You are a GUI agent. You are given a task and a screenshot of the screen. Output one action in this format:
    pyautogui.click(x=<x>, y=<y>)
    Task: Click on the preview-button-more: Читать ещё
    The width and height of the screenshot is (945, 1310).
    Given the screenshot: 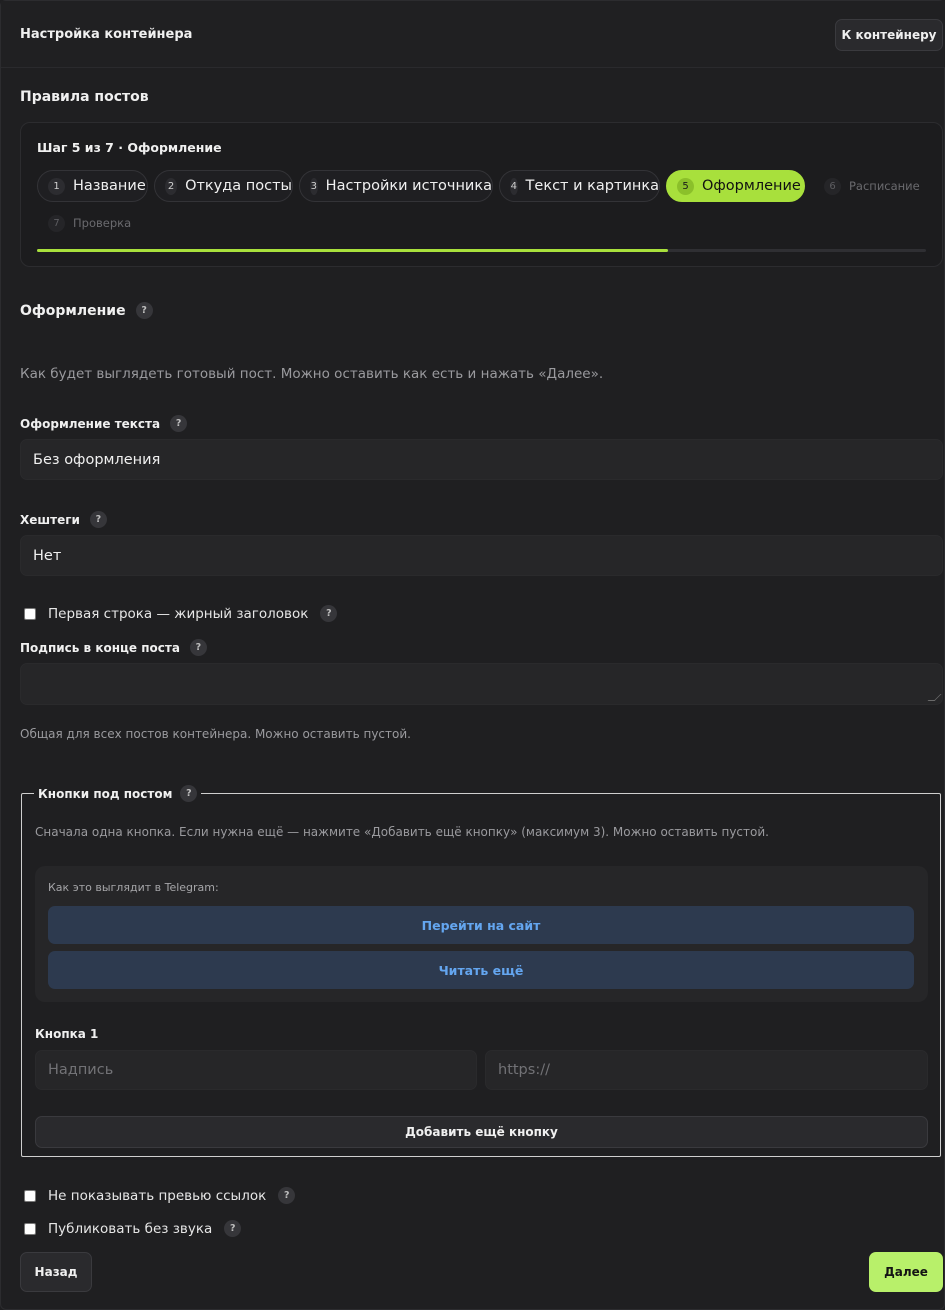 What is the action you would take?
    pyautogui.click(x=481, y=970)
    